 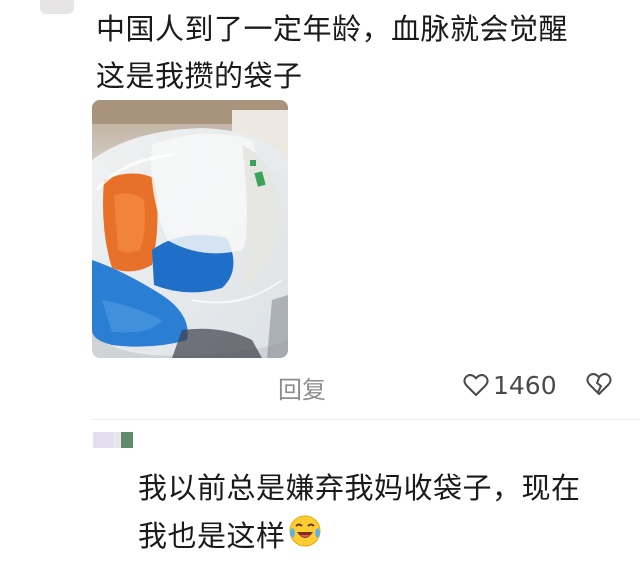 I want to click on replier-avatar, so click(x=113, y=440).